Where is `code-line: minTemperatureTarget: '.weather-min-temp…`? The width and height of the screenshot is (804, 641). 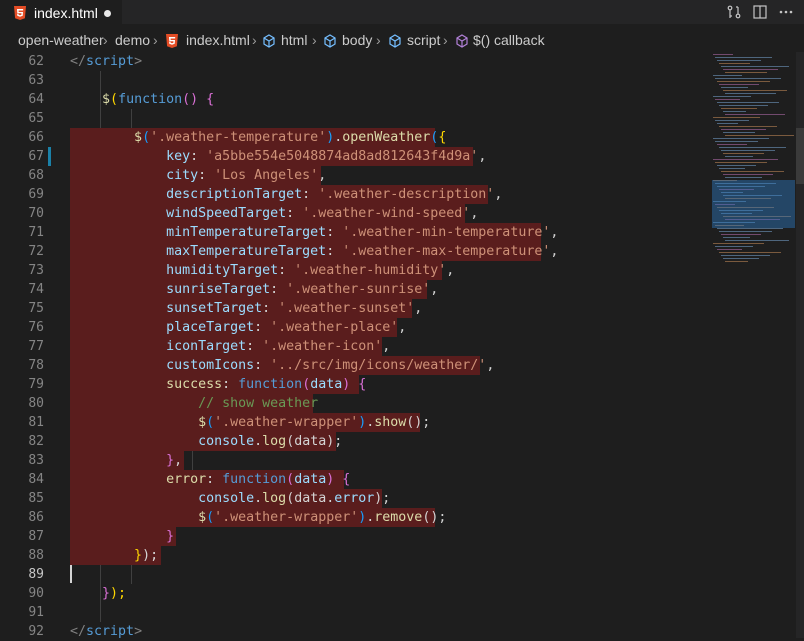 code-line: minTemperatureTarget: '.weather-min-temp… is located at coordinates (314, 232).